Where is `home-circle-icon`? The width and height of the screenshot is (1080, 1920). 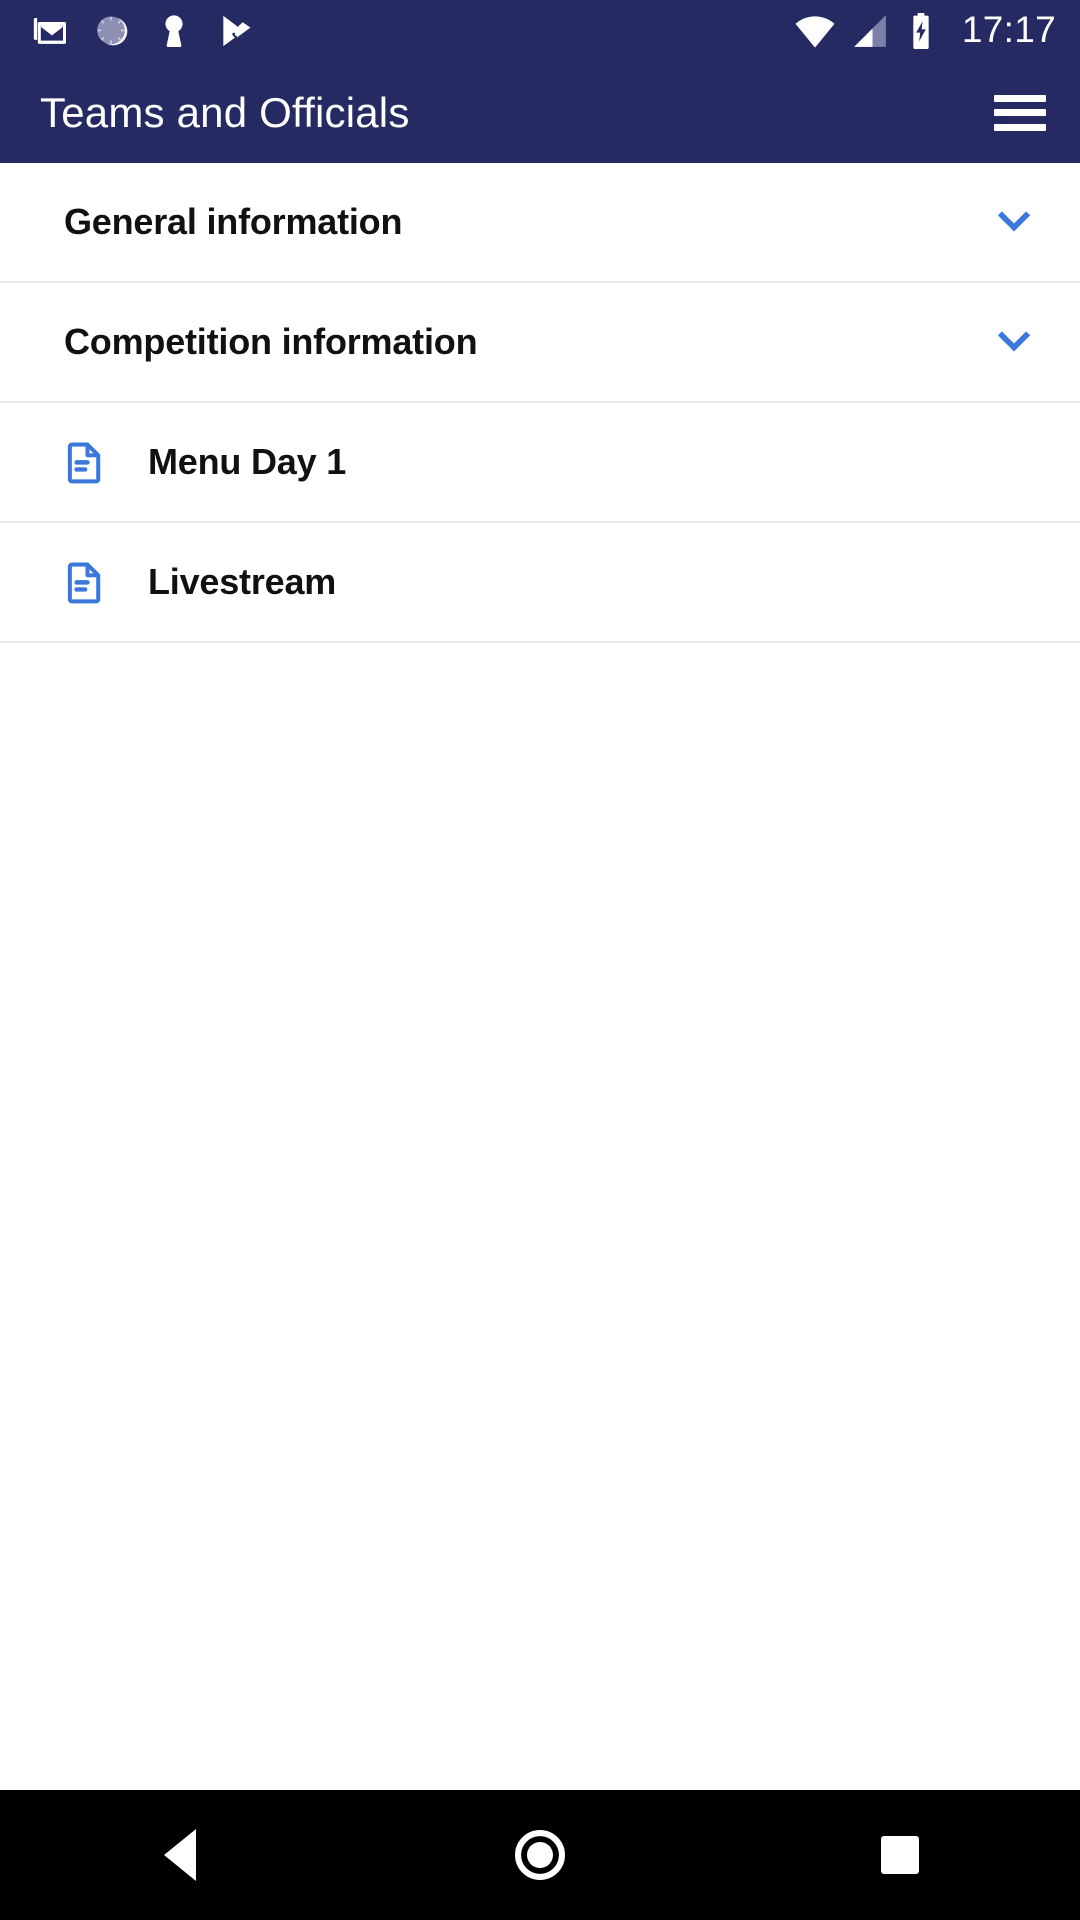 home-circle-icon is located at coordinates (540, 1855).